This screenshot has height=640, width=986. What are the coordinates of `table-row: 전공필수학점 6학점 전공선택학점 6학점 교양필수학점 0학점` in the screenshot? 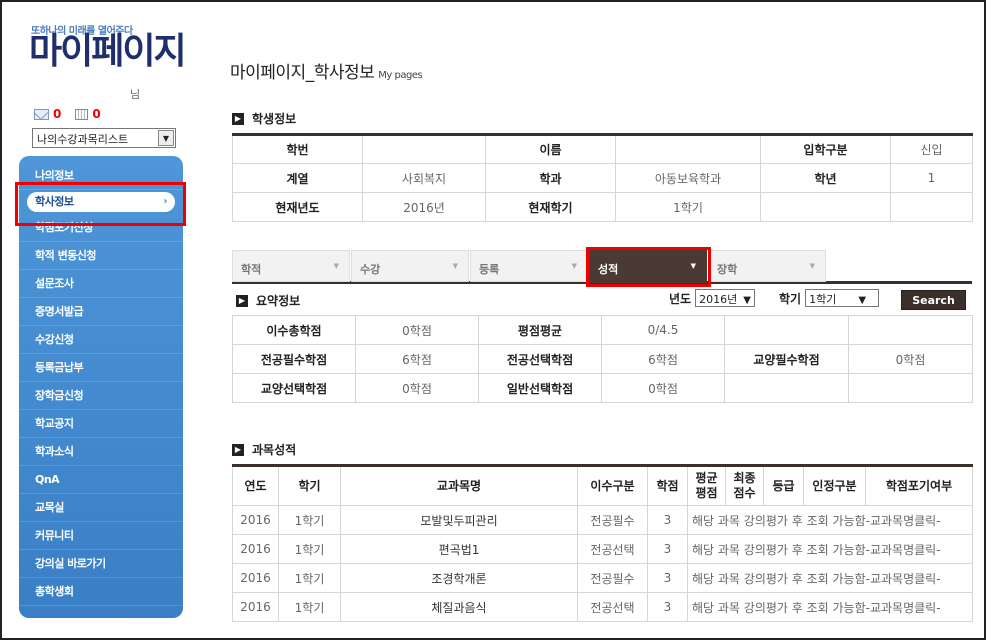 It's located at (602, 359).